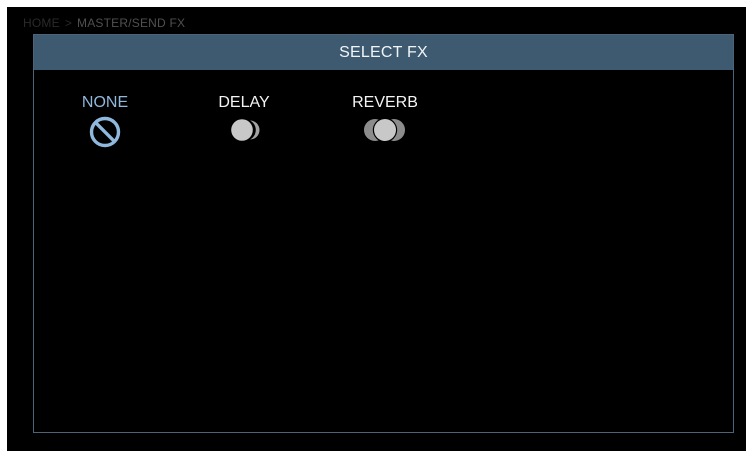  I want to click on fx-option-delay: DELAY, so click(244, 119).